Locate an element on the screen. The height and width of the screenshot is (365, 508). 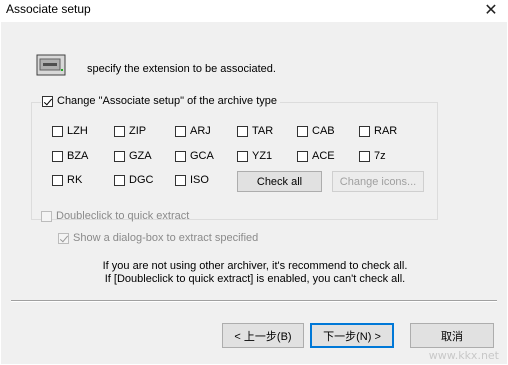
ext-label: DGC is located at coordinates (141, 180).